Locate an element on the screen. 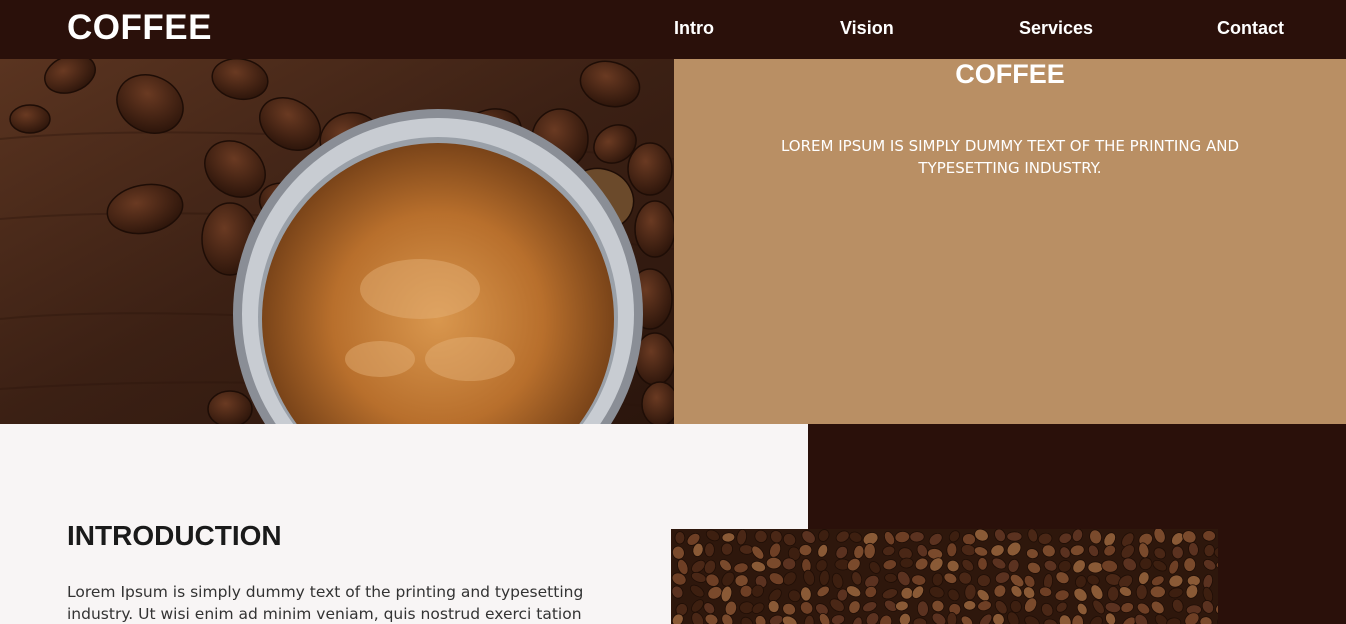 This screenshot has height=624, width=1346. site-header: COFFEE Intro Vision Services Contact is located at coordinates (673, 29).